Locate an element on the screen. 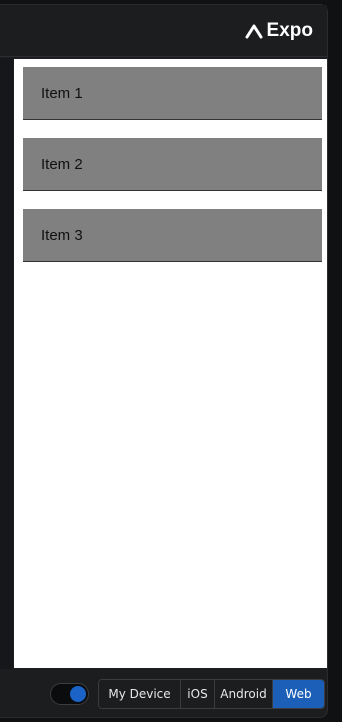 The image size is (342, 722). expo-brand: Expo is located at coordinates (279, 31).